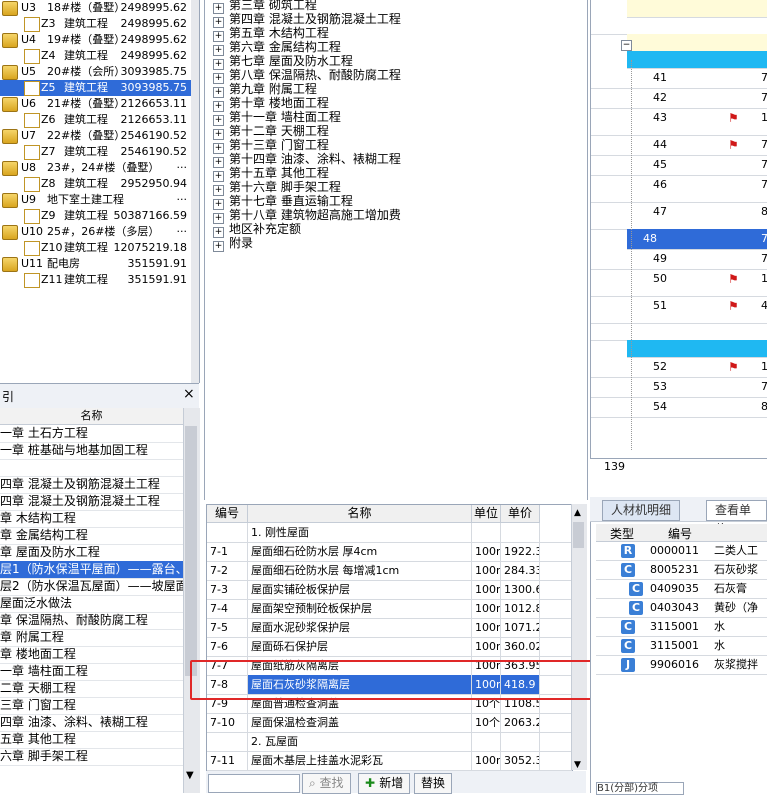 The height and width of the screenshot is (795, 767). Describe the element at coordinates (91, 536) in the screenshot. I see `index-item: 章 金属结构工程` at that location.